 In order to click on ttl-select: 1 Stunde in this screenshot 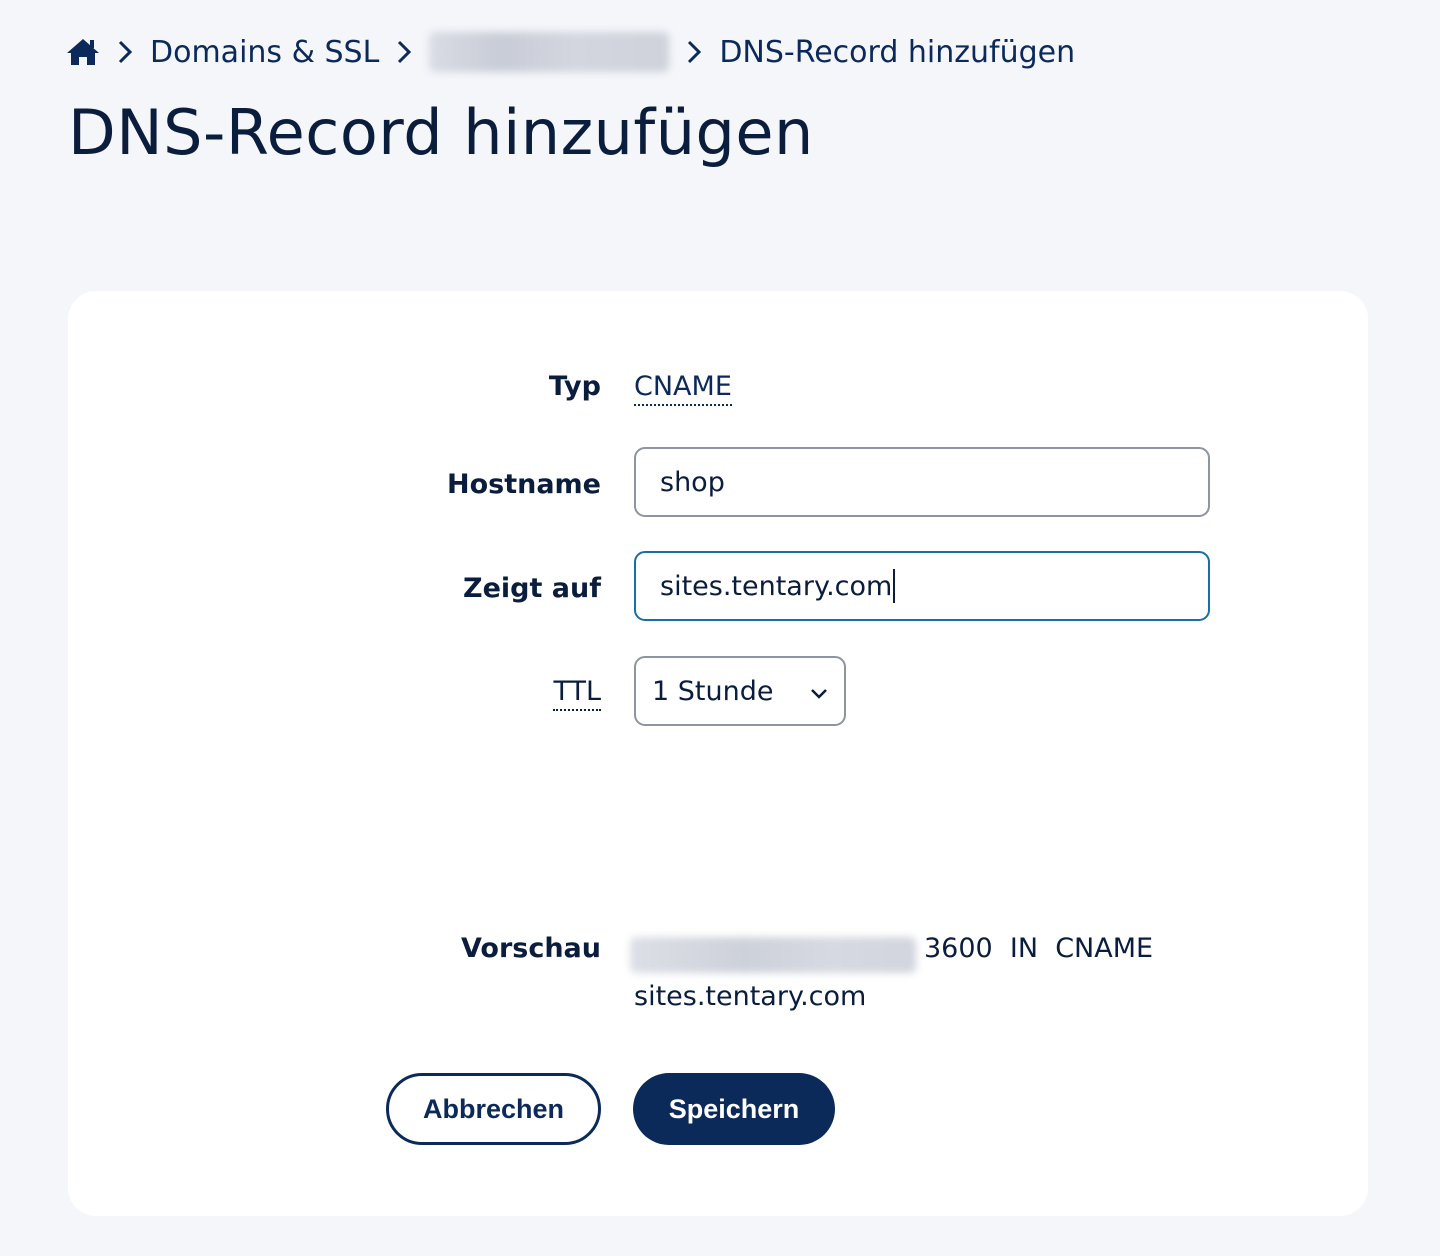, I will do `click(740, 691)`.